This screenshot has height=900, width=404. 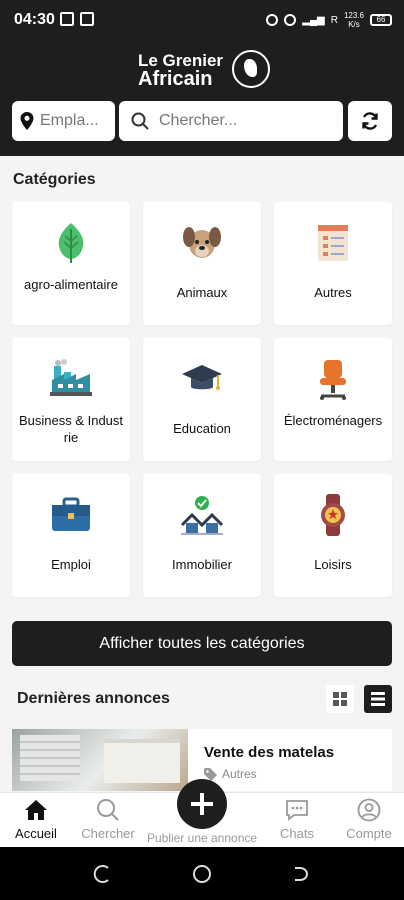 What do you see at coordinates (333, 243) in the screenshot?
I see `checklist-icon` at bounding box center [333, 243].